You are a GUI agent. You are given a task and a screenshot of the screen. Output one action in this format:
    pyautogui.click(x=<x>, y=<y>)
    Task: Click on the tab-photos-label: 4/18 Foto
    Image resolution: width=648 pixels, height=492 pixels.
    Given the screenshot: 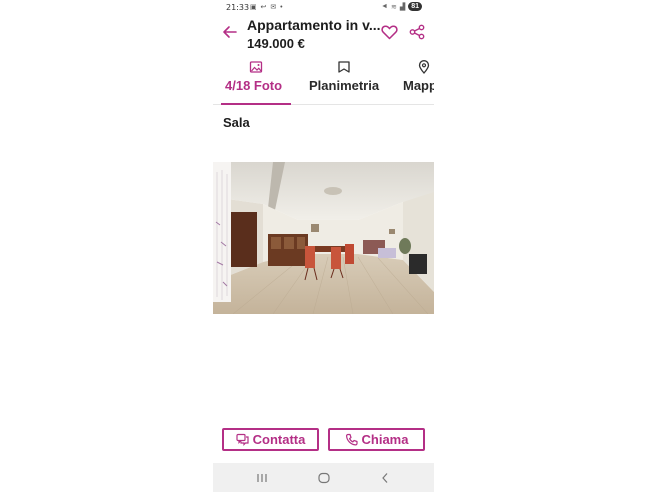 What is the action you would take?
    pyautogui.click(x=254, y=85)
    